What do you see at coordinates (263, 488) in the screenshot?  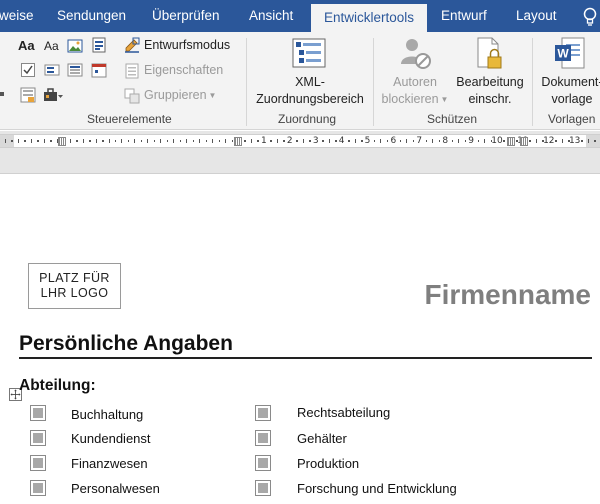 I see `checkbox-forschung` at bounding box center [263, 488].